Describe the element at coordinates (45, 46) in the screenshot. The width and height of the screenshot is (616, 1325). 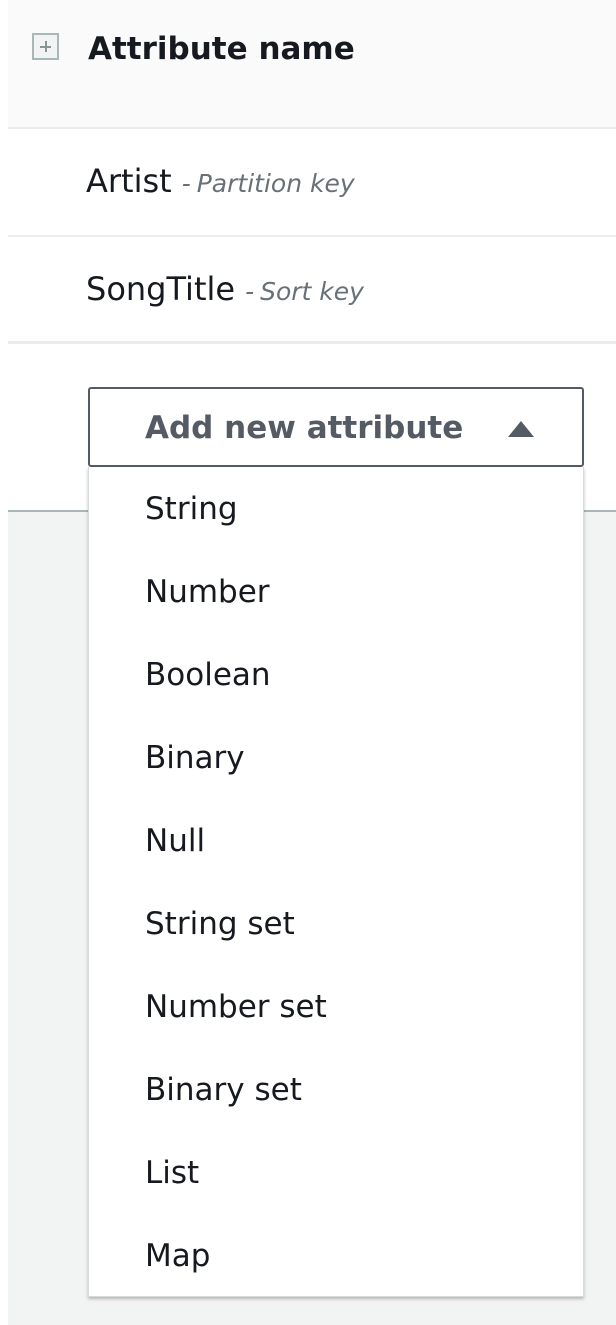
I see `expand-all-icon` at that location.